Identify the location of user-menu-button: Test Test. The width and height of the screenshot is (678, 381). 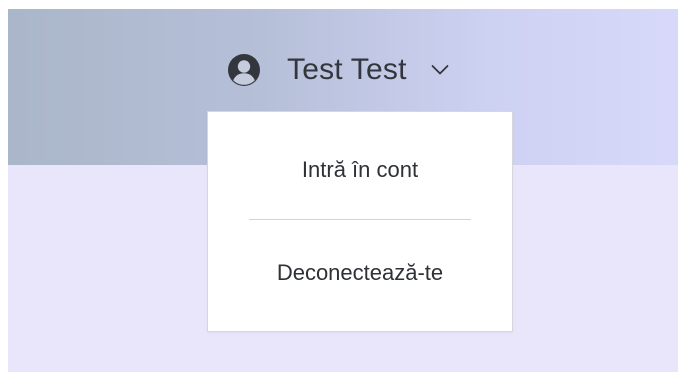
(338, 70).